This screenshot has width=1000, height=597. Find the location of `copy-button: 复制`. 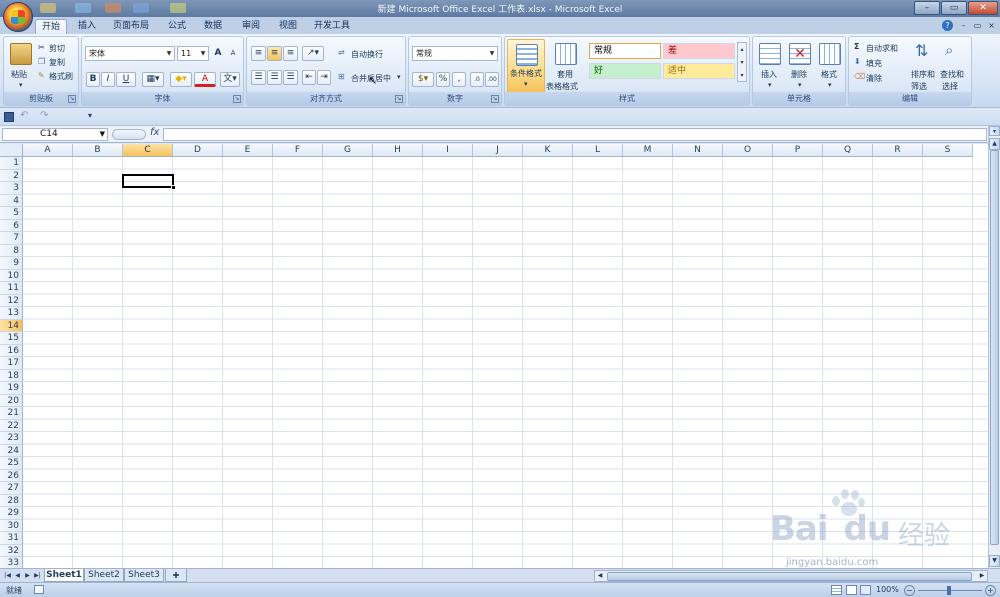

copy-button: 复制 is located at coordinates (57, 62).